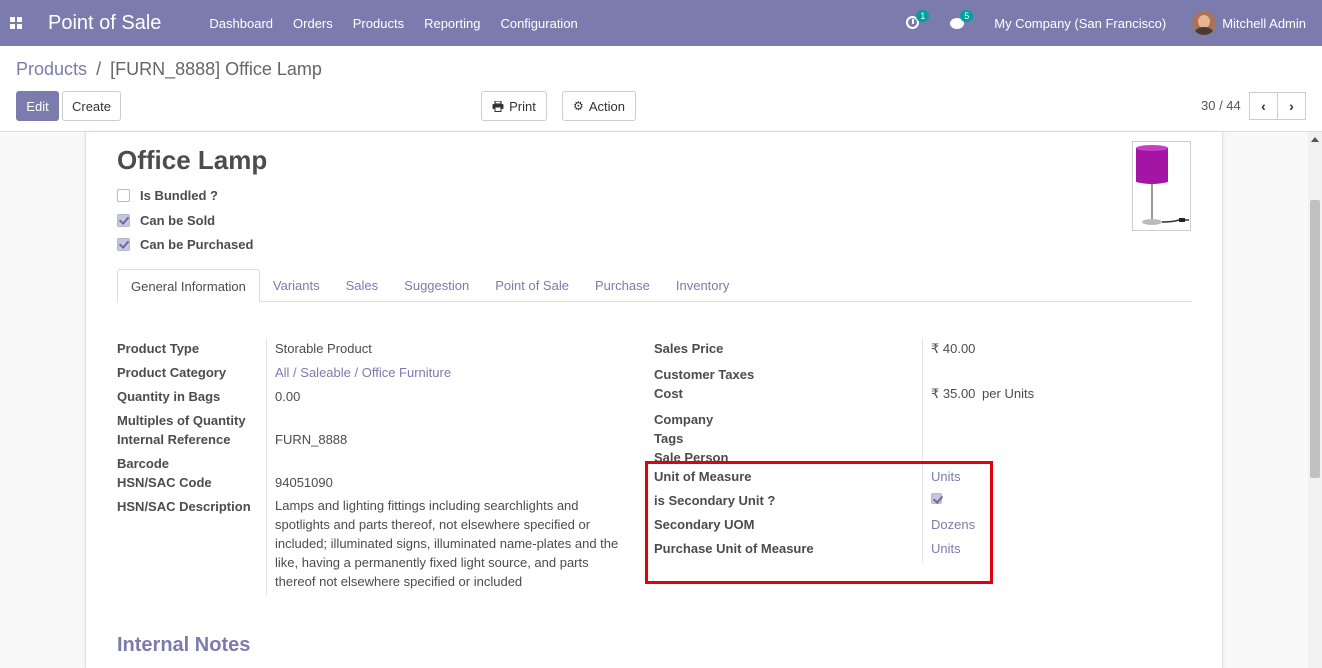  Describe the element at coordinates (164, 482) in the screenshot. I see `hsn-code-label: HSN/SAC Code` at that location.